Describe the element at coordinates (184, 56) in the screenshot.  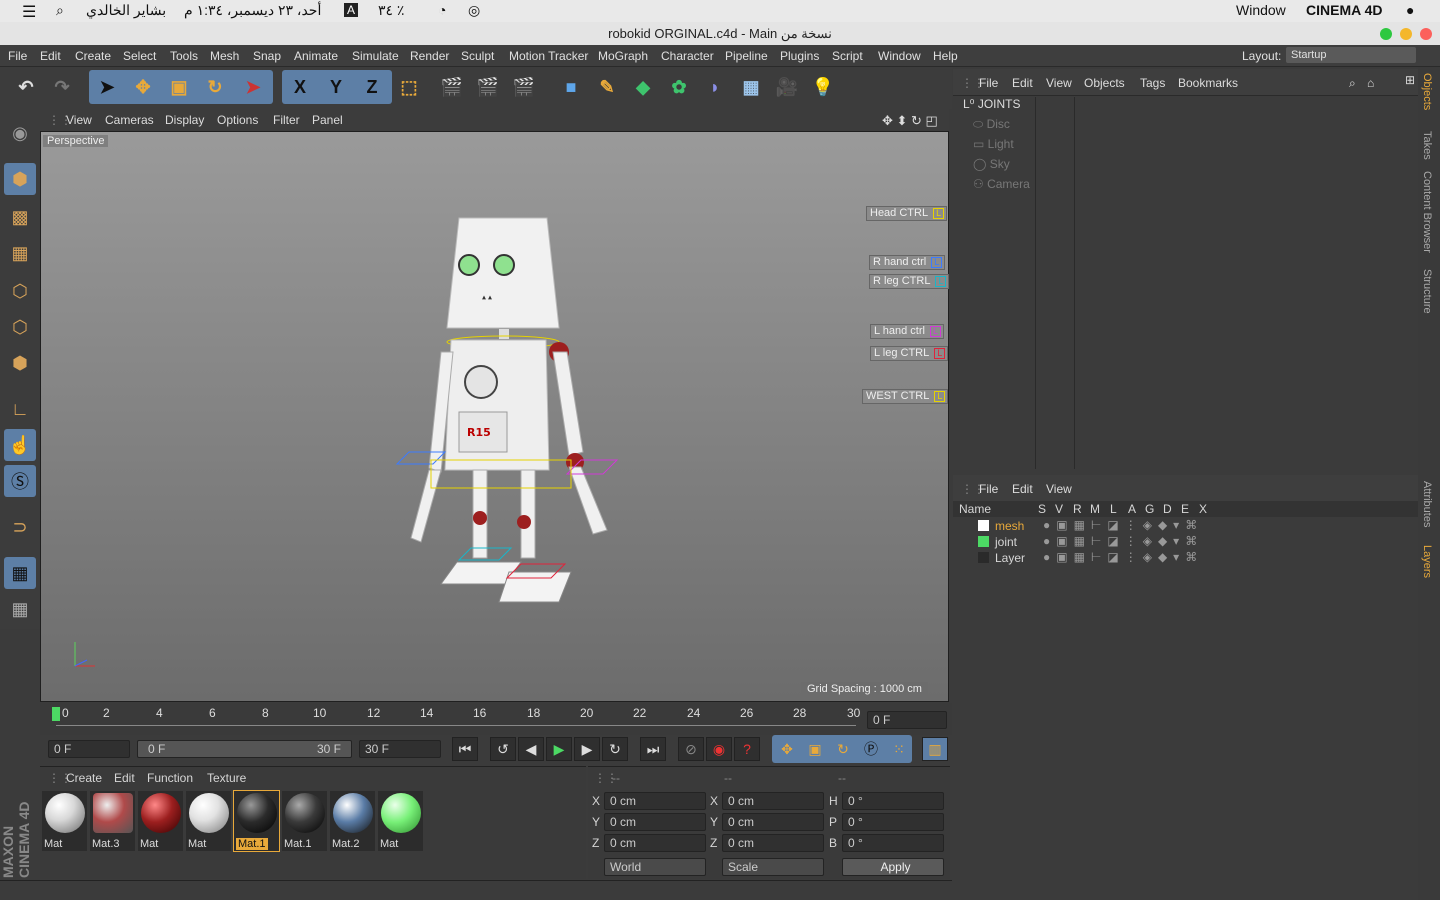
I see `menu-tools: Tools` at that location.